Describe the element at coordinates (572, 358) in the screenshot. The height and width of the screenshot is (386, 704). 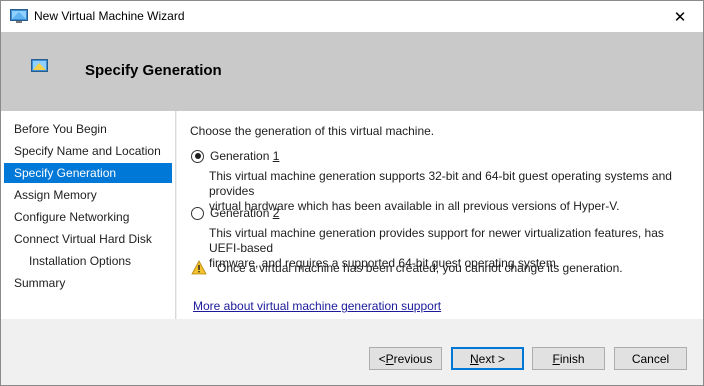
I see `finish-button-rest: inish` at that location.